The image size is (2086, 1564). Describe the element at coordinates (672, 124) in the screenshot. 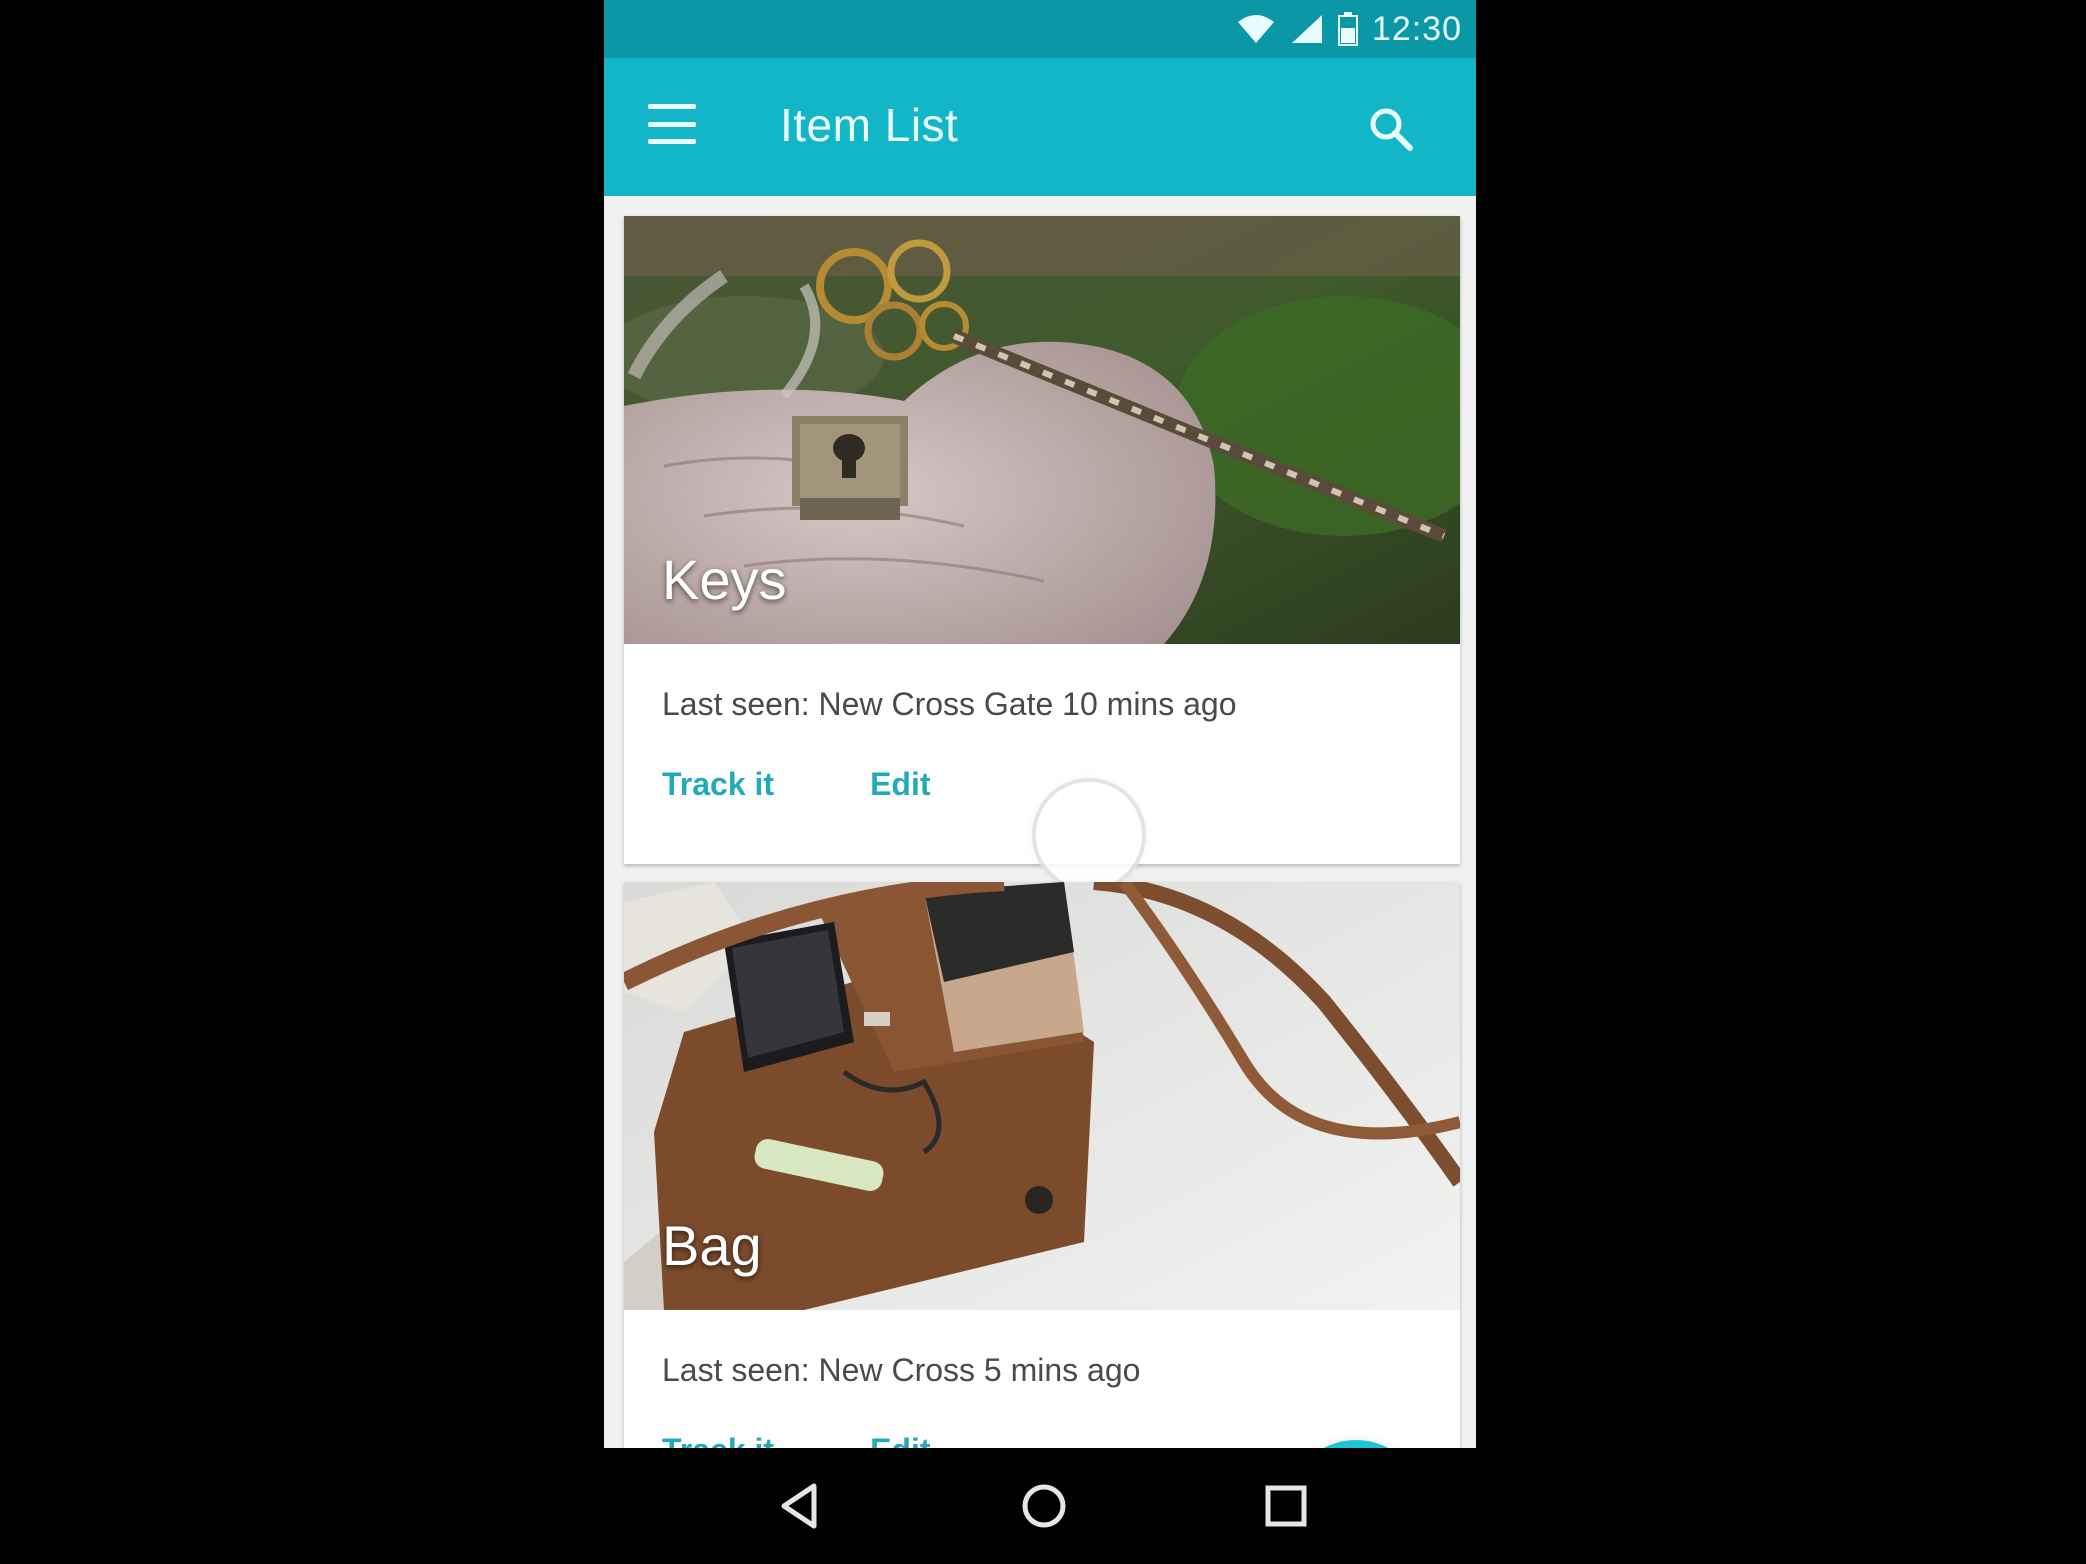

I see `hamburger-menu-icon` at that location.